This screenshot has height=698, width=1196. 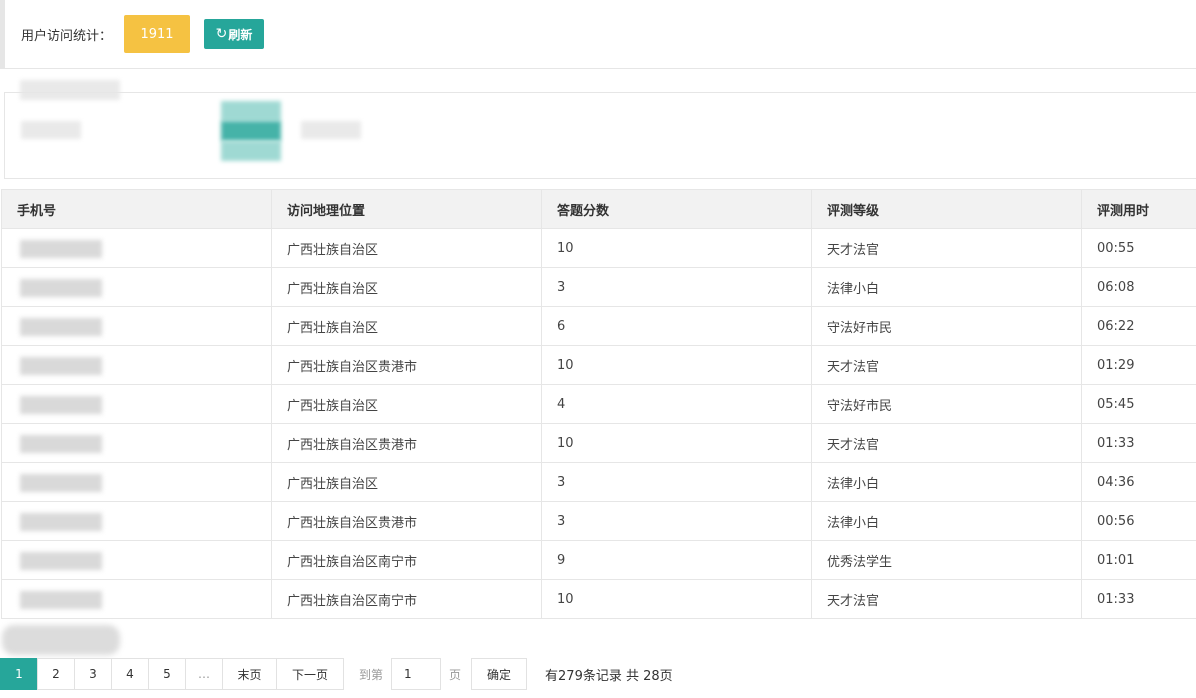 What do you see at coordinates (1138, 521) in the screenshot?
I see `time-cell: 00:56` at bounding box center [1138, 521].